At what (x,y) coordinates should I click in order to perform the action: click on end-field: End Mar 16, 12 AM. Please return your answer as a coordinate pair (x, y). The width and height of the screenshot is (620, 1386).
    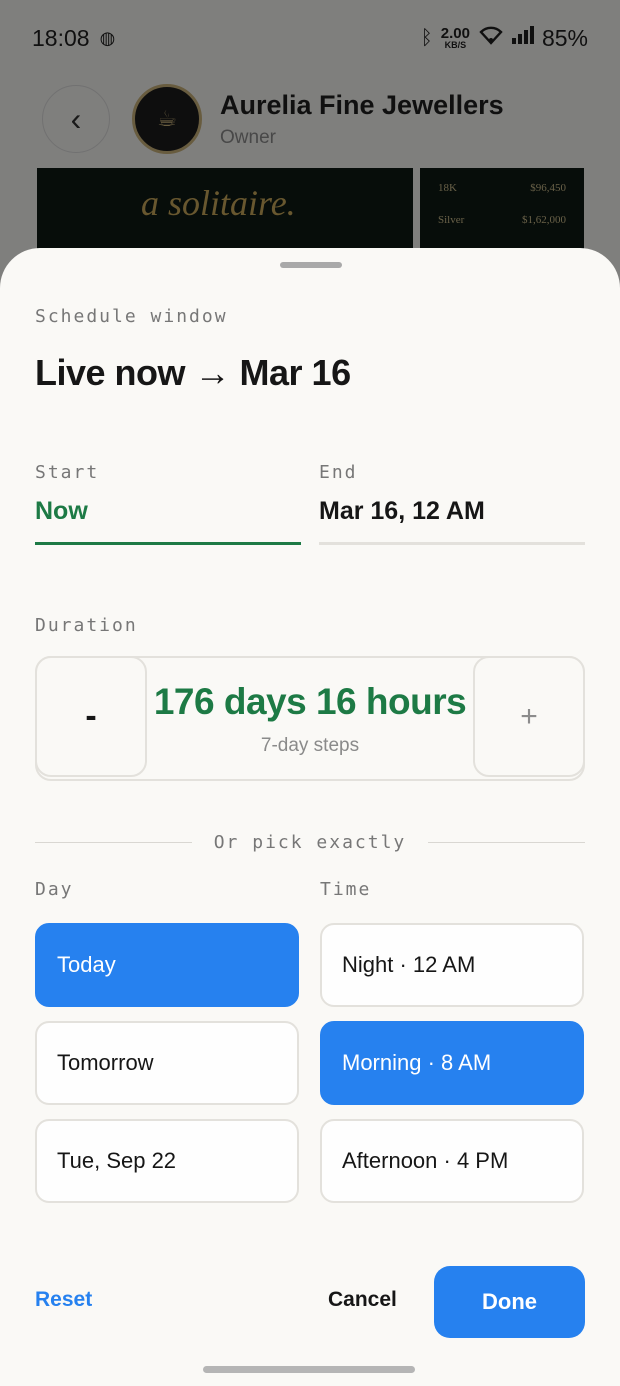
    Looking at the image, I should click on (452, 503).